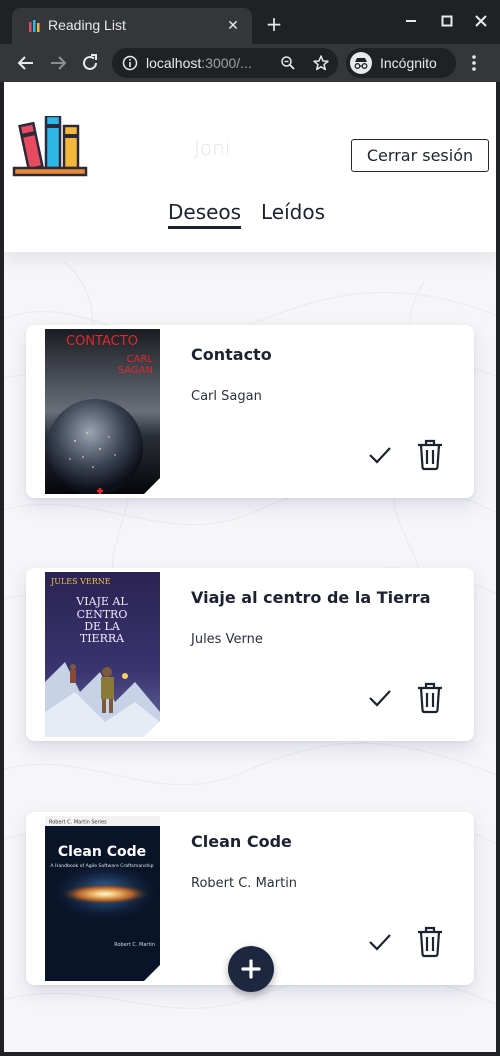  What do you see at coordinates (26, 63) in the screenshot?
I see `back-icon` at bounding box center [26, 63].